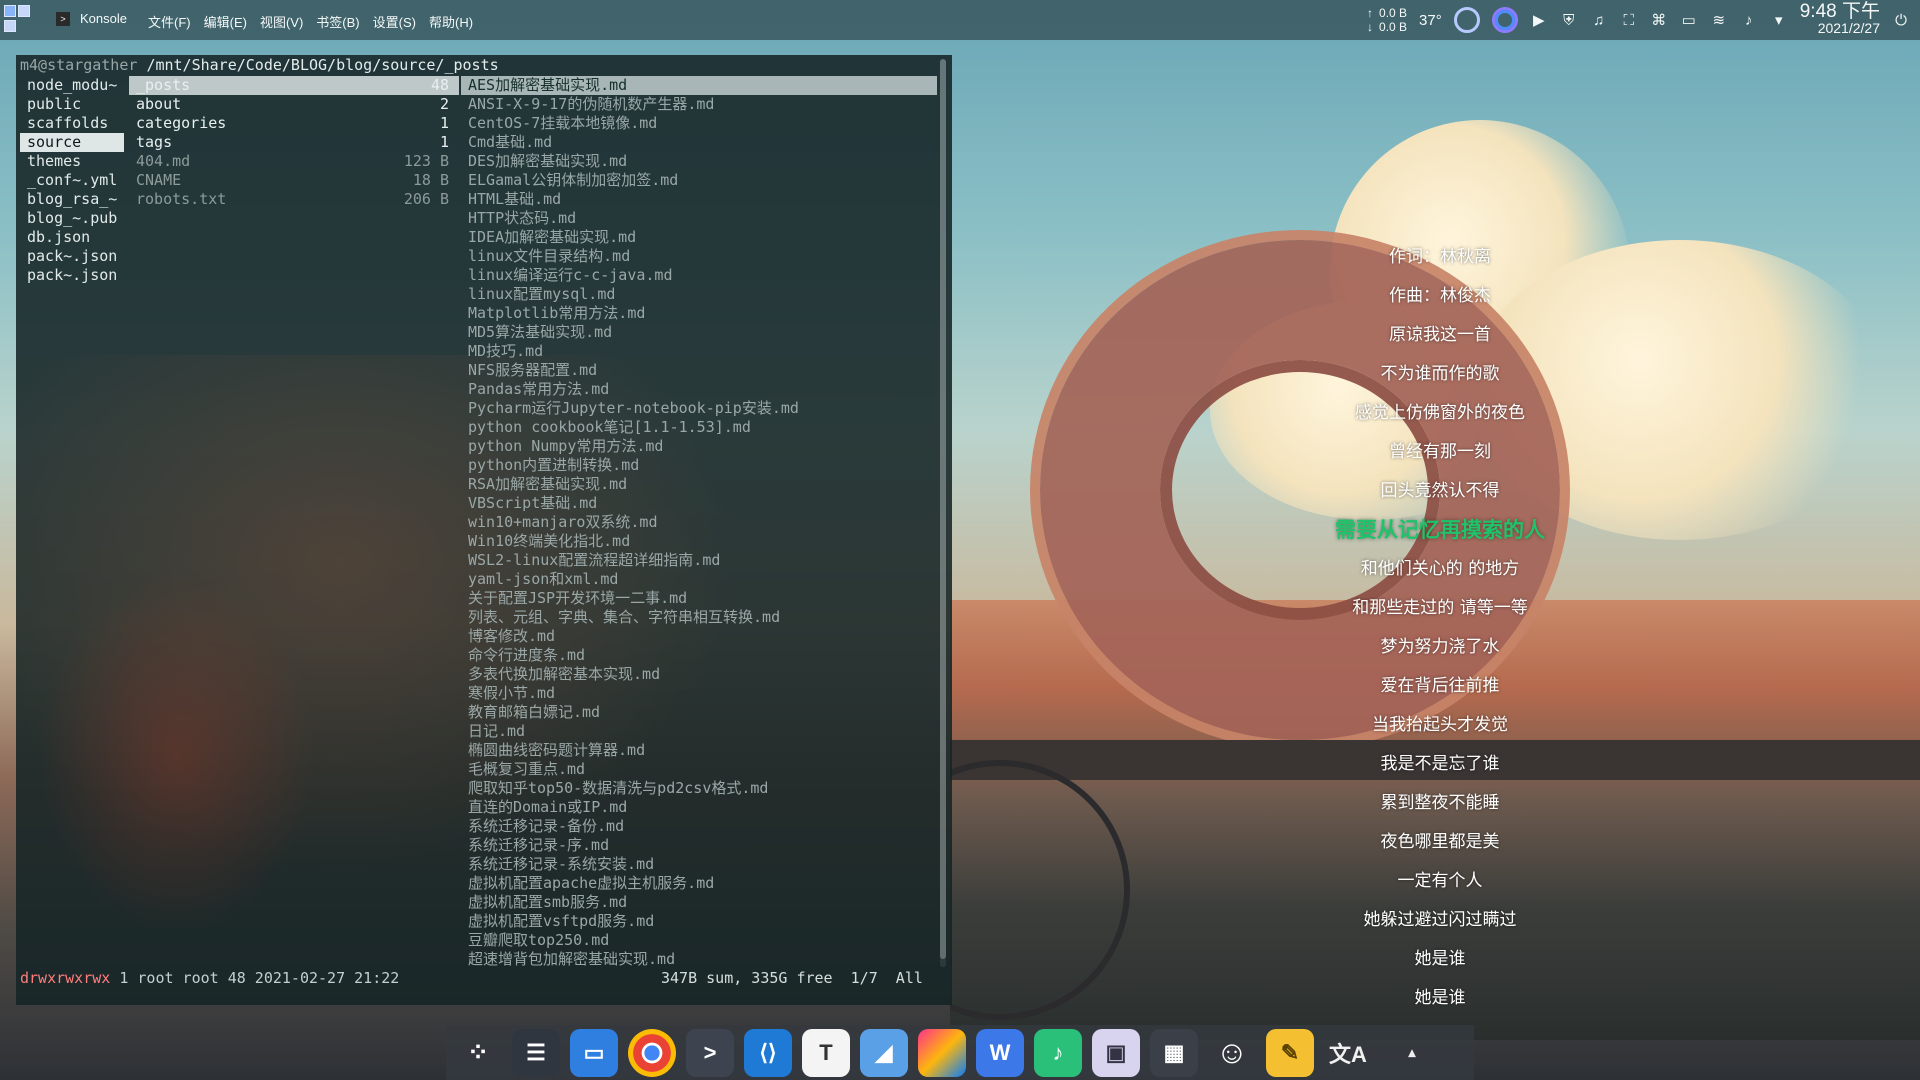 This screenshot has height=1080, width=1920. Describe the element at coordinates (478, 1053) in the screenshot. I see `app-launcher-icon: ⁘` at that location.